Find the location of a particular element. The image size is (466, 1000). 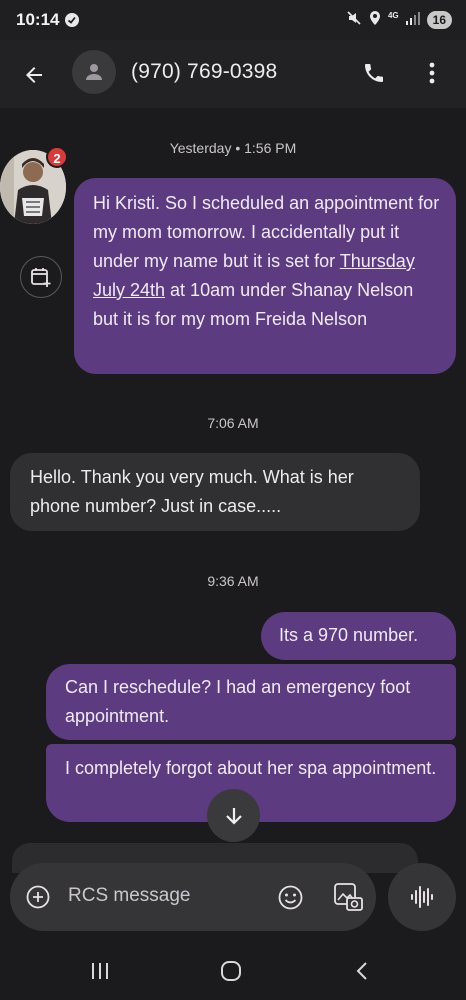

status-icons: 4G 16 is located at coordinates (399, 20).